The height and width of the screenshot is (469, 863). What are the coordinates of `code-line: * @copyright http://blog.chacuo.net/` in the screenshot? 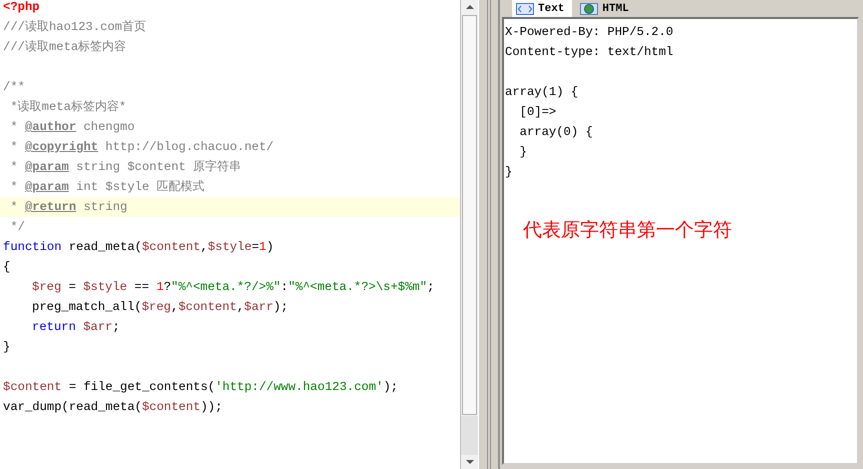 It's located at (142, 147).